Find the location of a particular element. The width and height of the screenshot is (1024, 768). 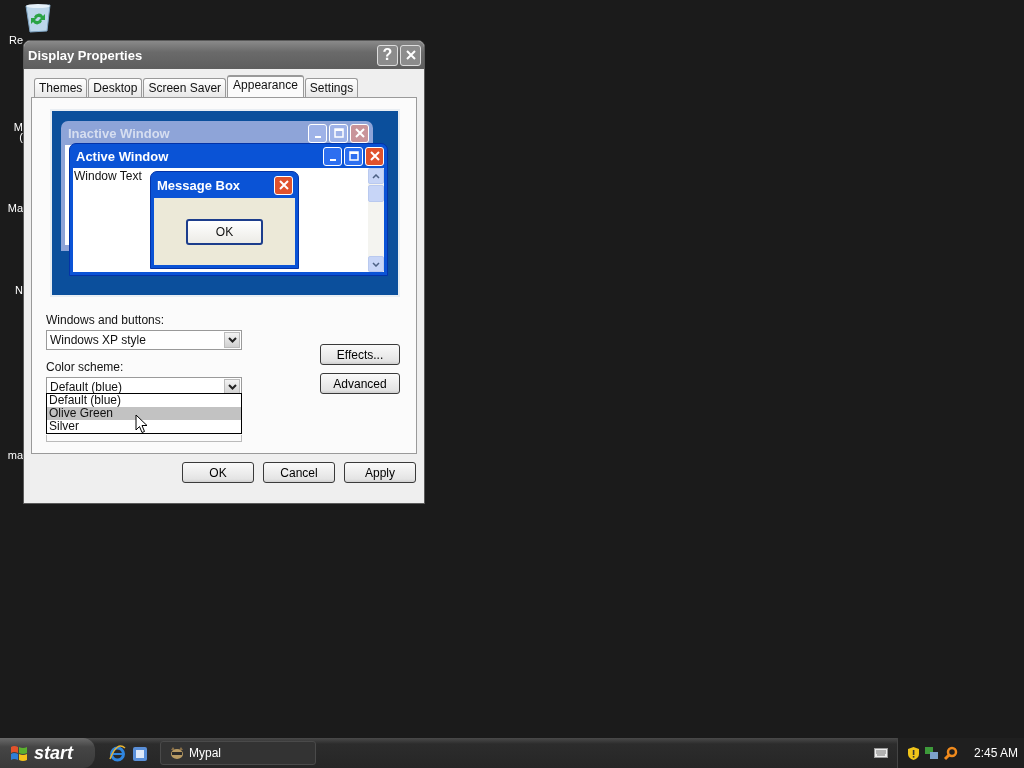

windows-logo-icon is located at coordinates (19, 753).